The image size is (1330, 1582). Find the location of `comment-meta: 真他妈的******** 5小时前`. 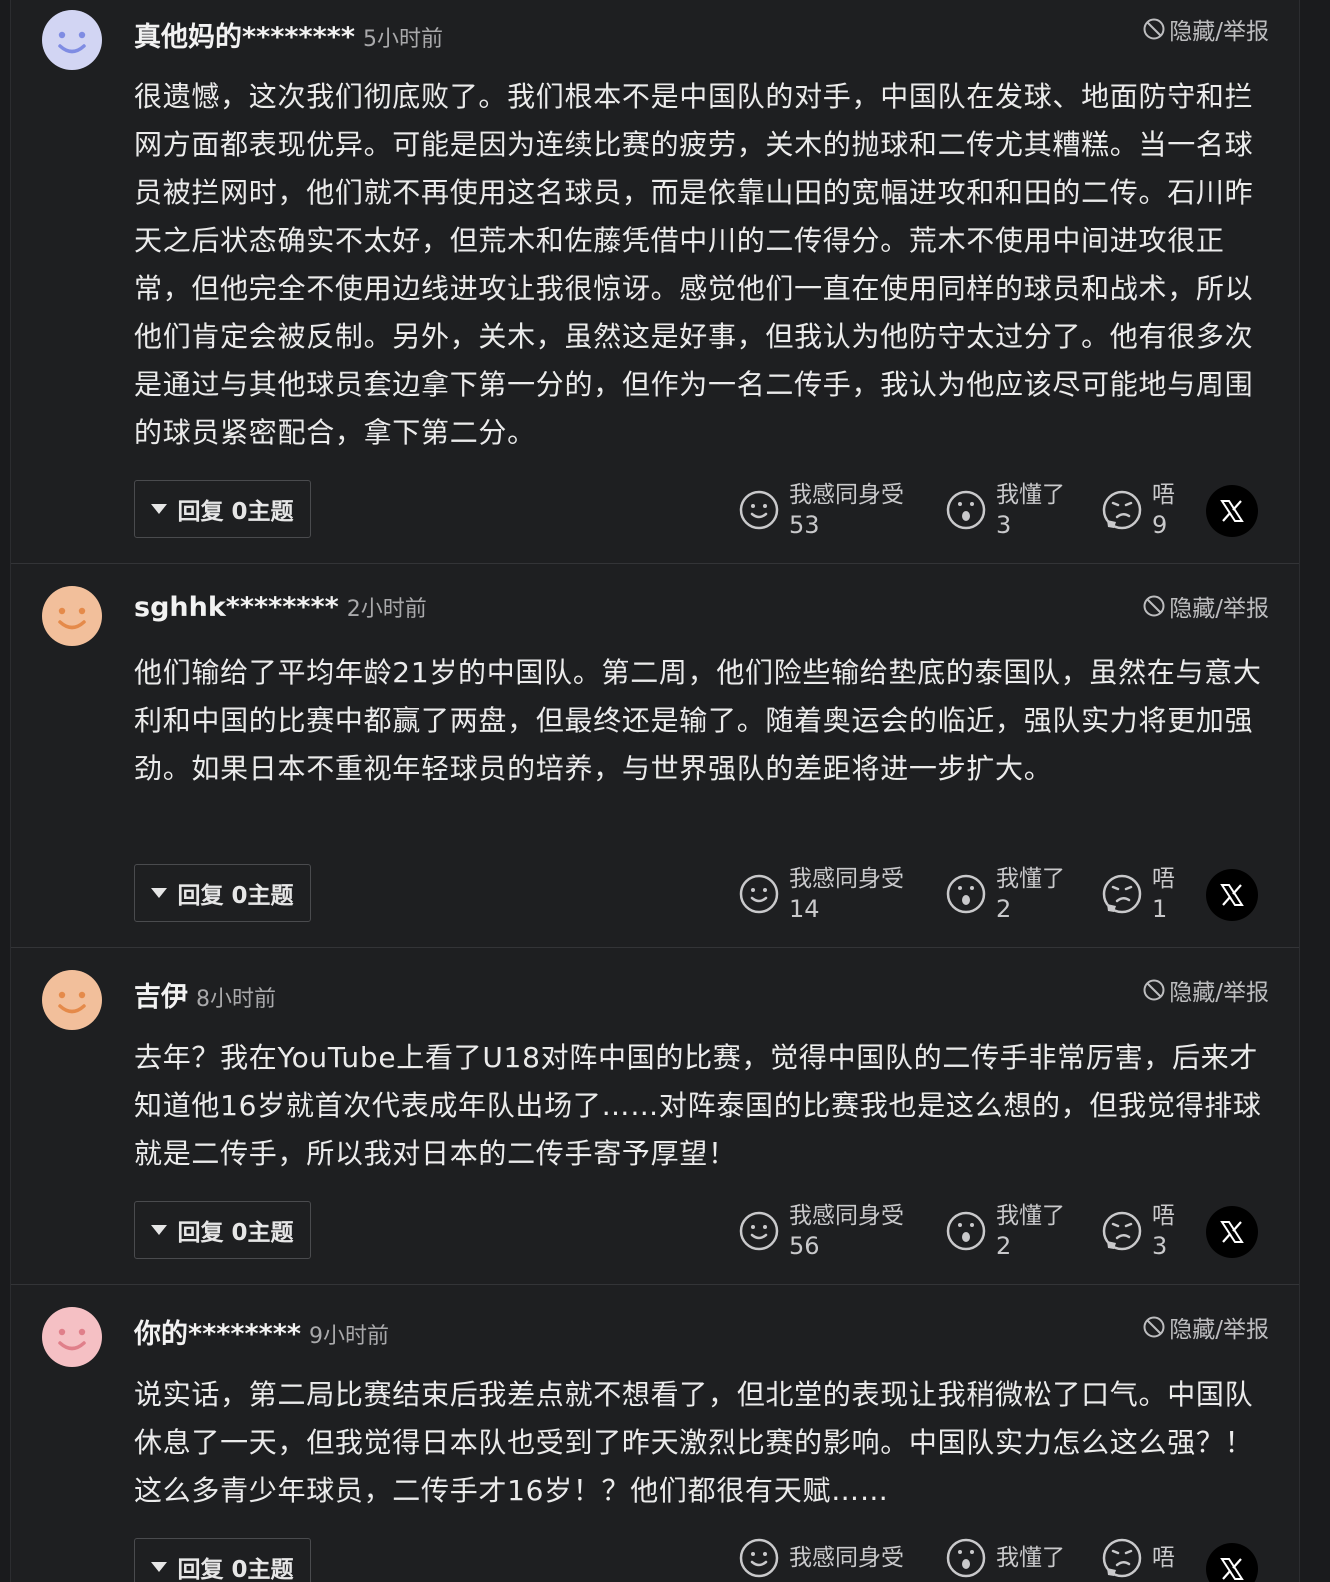

comment-meta: 真他妈的******** 5小时前 is located at coordinates (288, 34).